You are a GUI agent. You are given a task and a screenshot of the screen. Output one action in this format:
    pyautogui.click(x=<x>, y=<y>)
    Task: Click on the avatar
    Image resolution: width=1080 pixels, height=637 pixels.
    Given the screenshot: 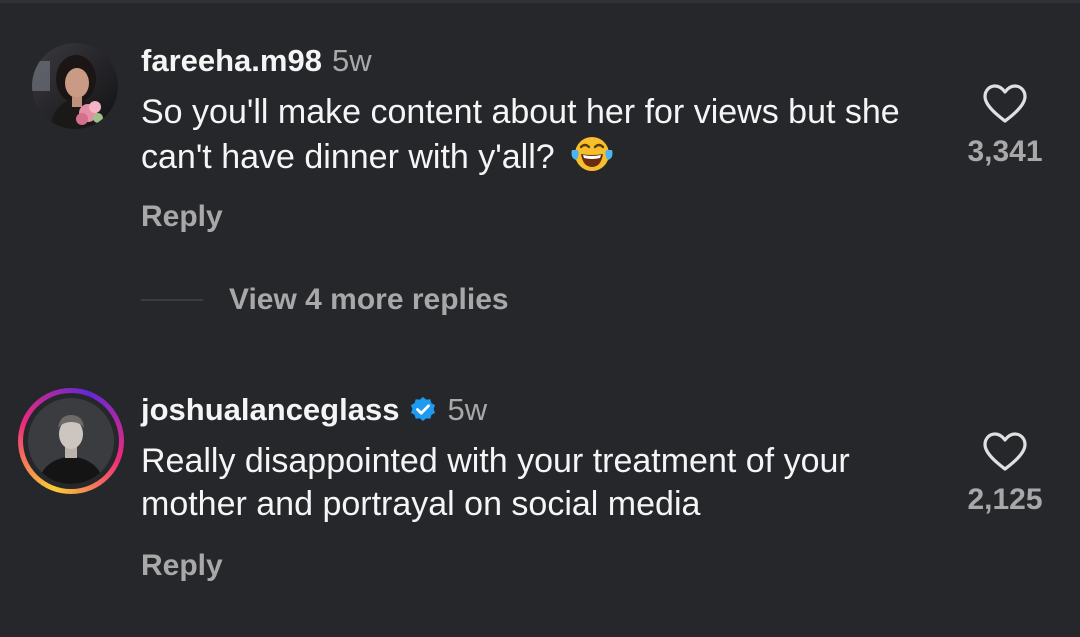 What is the action you would take?
    pyautogui.click(x=75, y=86)
    